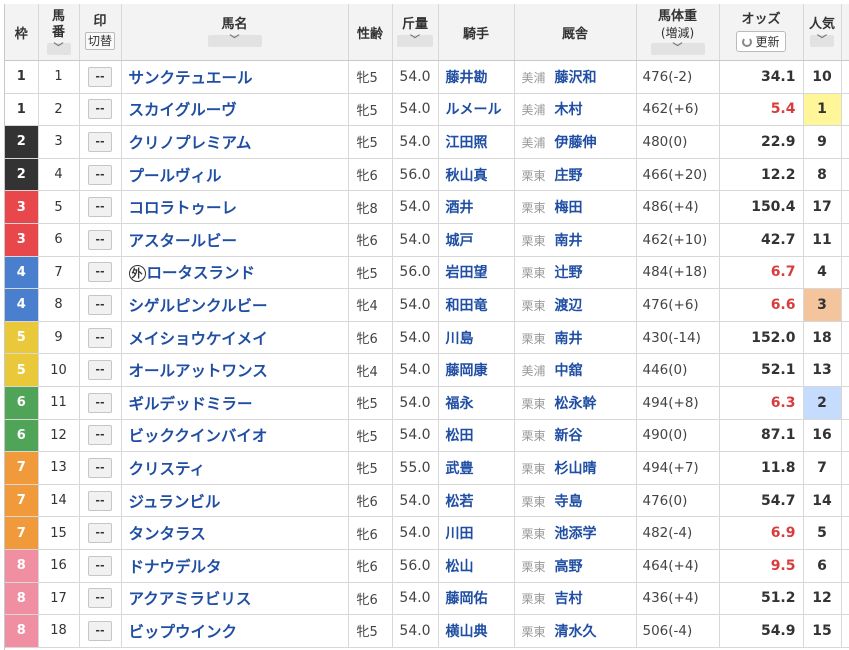 The height and width of the screenshot is (650, 849). I want to click on trainer-link: 藤沢和, so click(576, 78).